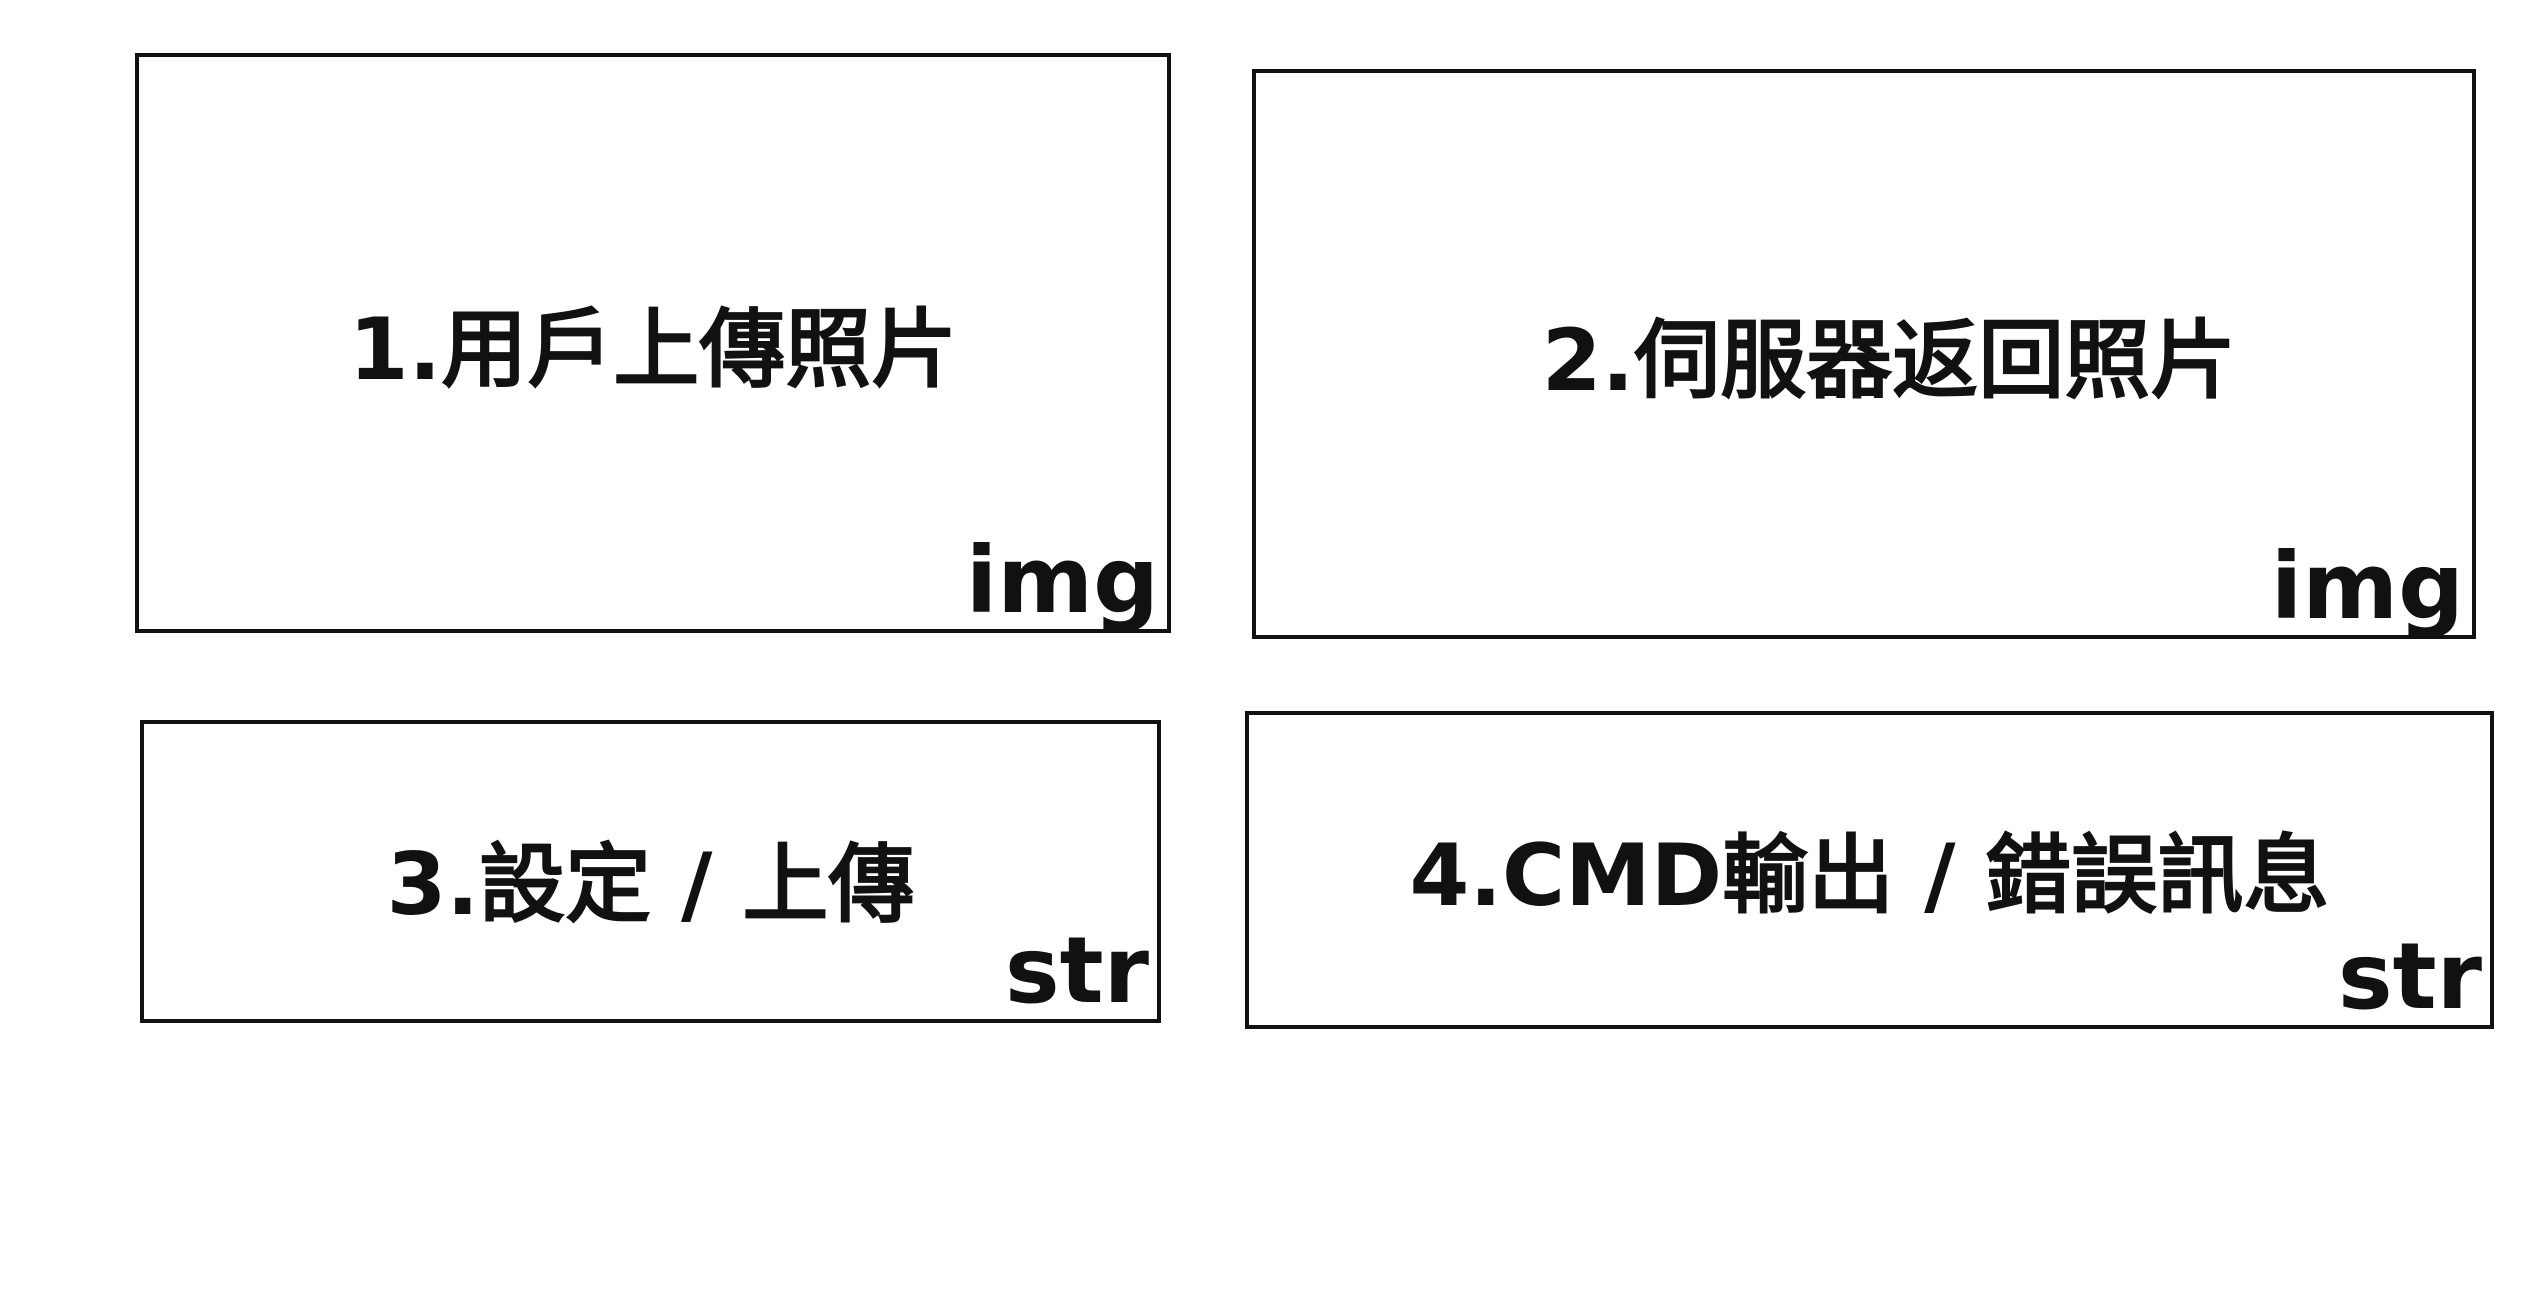 The width and height of the screenshot is (2527, 1307). Describe the element at coordinates (1889, 361) in the screenshot. I see `box-title: 2.伺服器返回照片` at that location.